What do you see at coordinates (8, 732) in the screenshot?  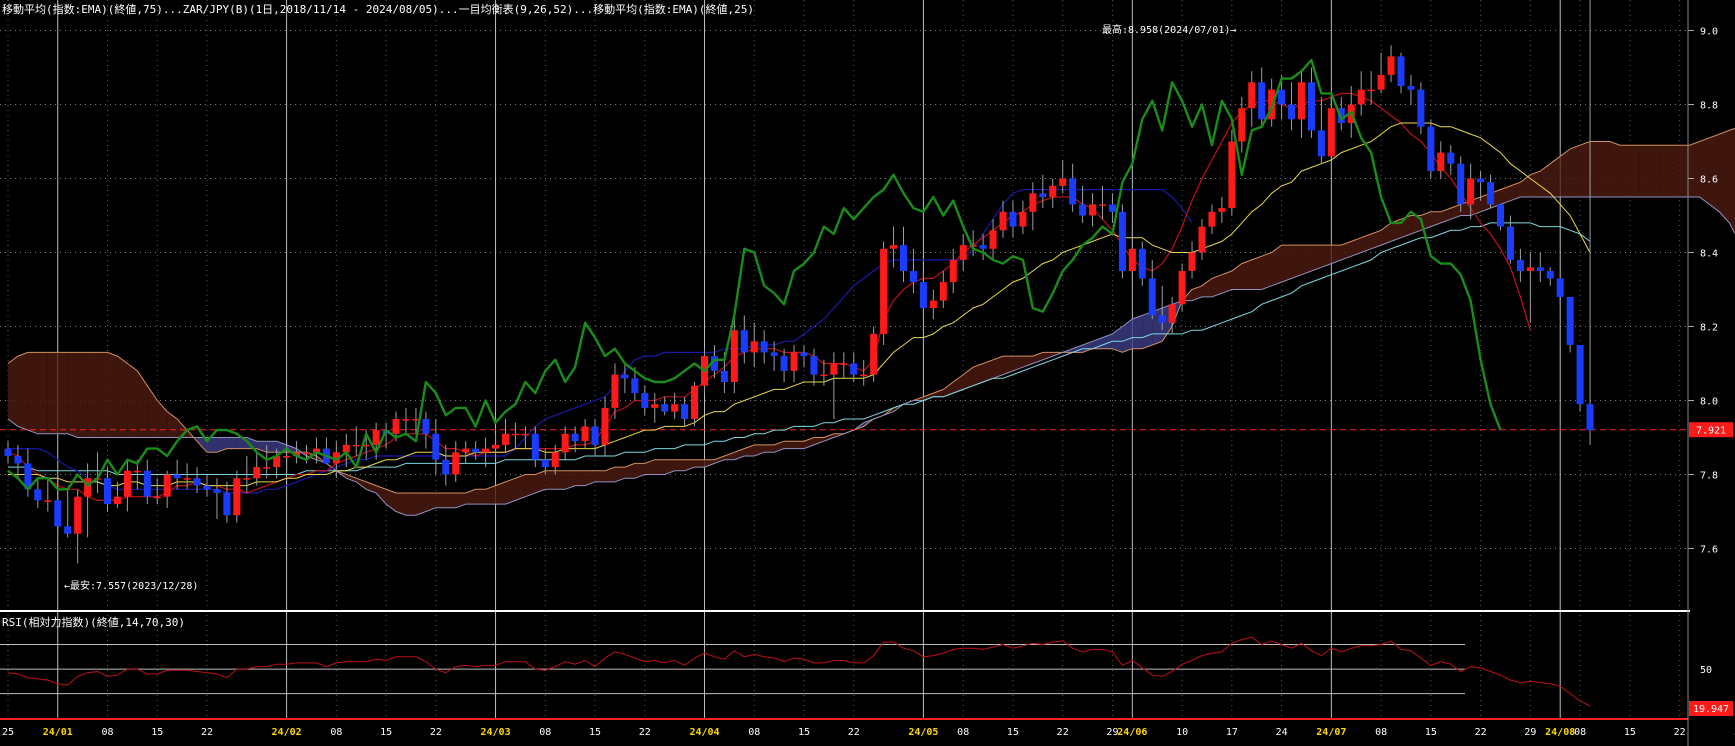 I see `x-tick-label: 25` at bounding box center [8, 732].